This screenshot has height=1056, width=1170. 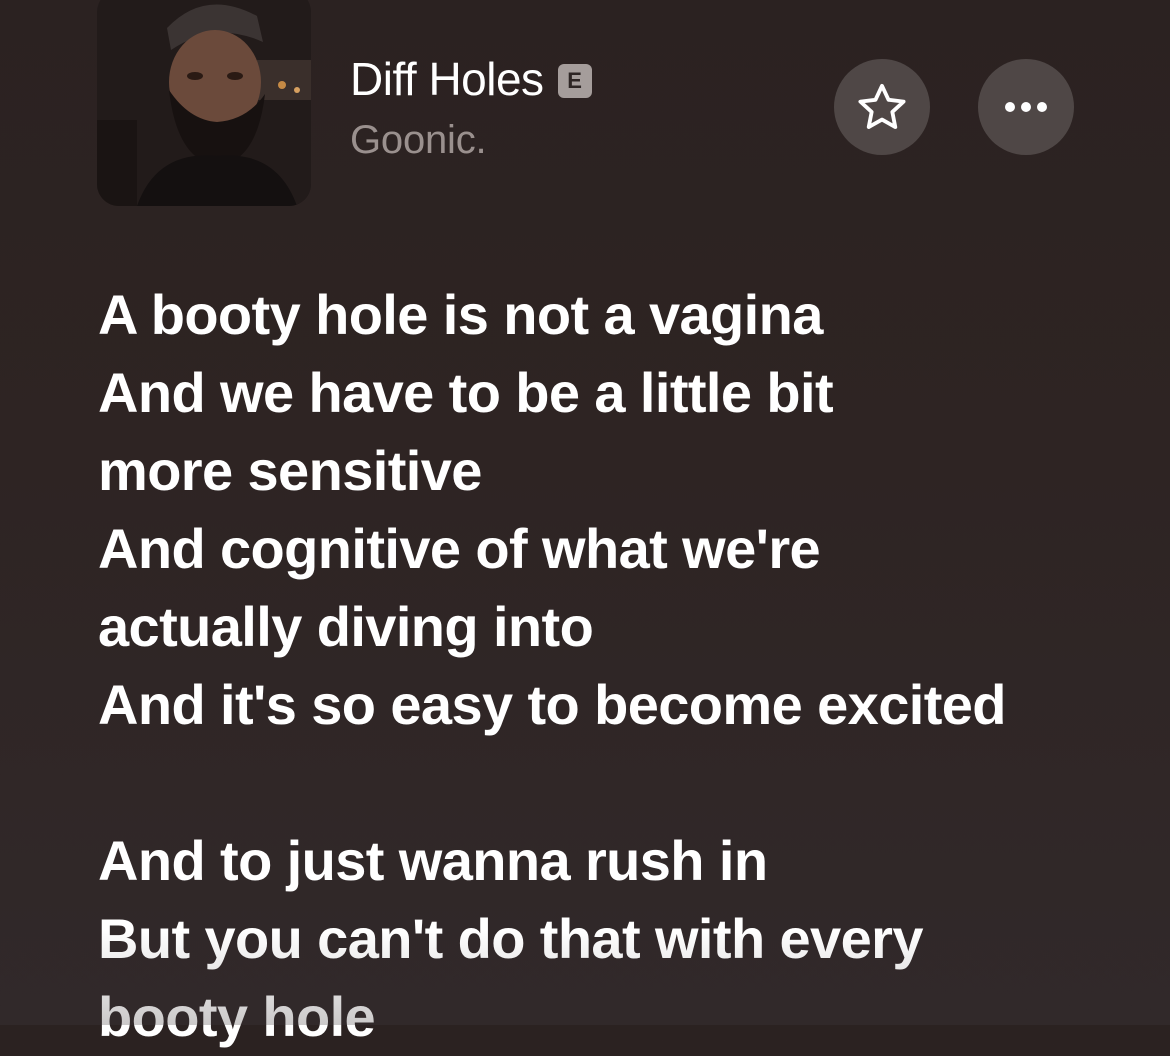 I want to click on lyric-line: A booty hole is not a vagina, so click(x=618, y=315).